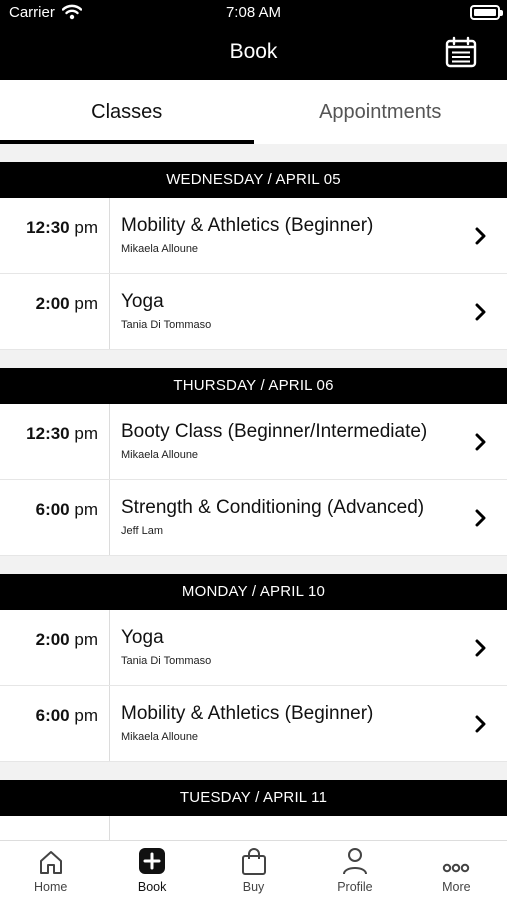  What do you see at coordinates (253, 592) in the screenshot?
I see `day-header: MONDAY / APRIL 10` at bounding box center [253, 592].